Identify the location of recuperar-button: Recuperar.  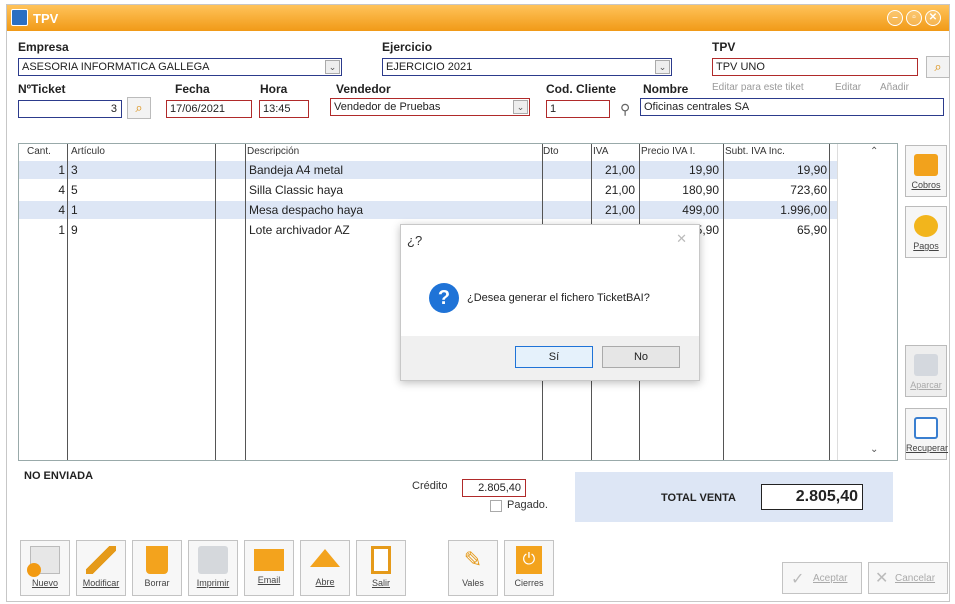
(927, 434).